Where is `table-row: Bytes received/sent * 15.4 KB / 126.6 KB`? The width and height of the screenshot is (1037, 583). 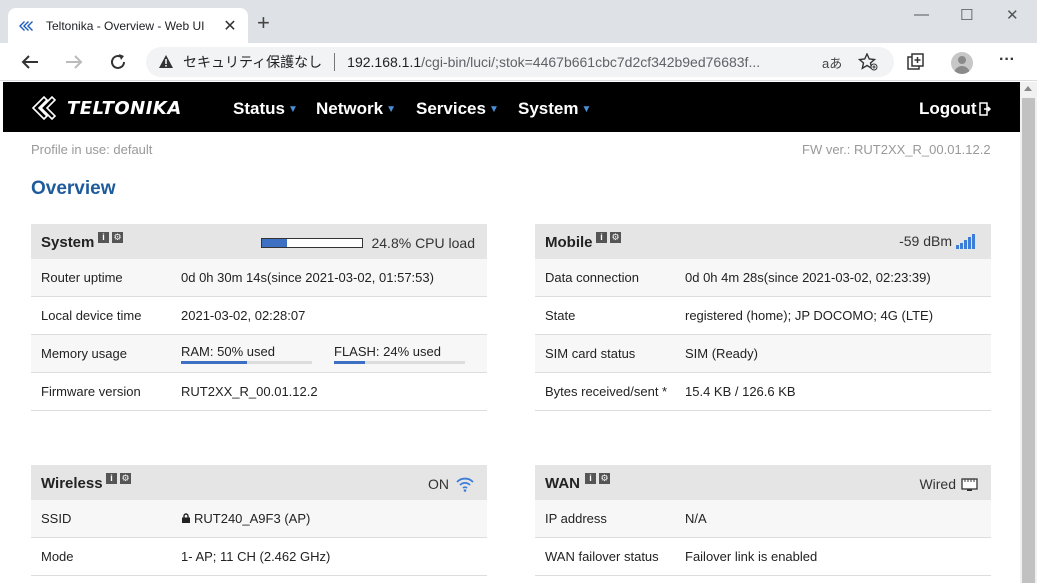 table-row: Bytes received/sent * 15.4 KB / 126.6 KB is located at coordinates (763, 392).